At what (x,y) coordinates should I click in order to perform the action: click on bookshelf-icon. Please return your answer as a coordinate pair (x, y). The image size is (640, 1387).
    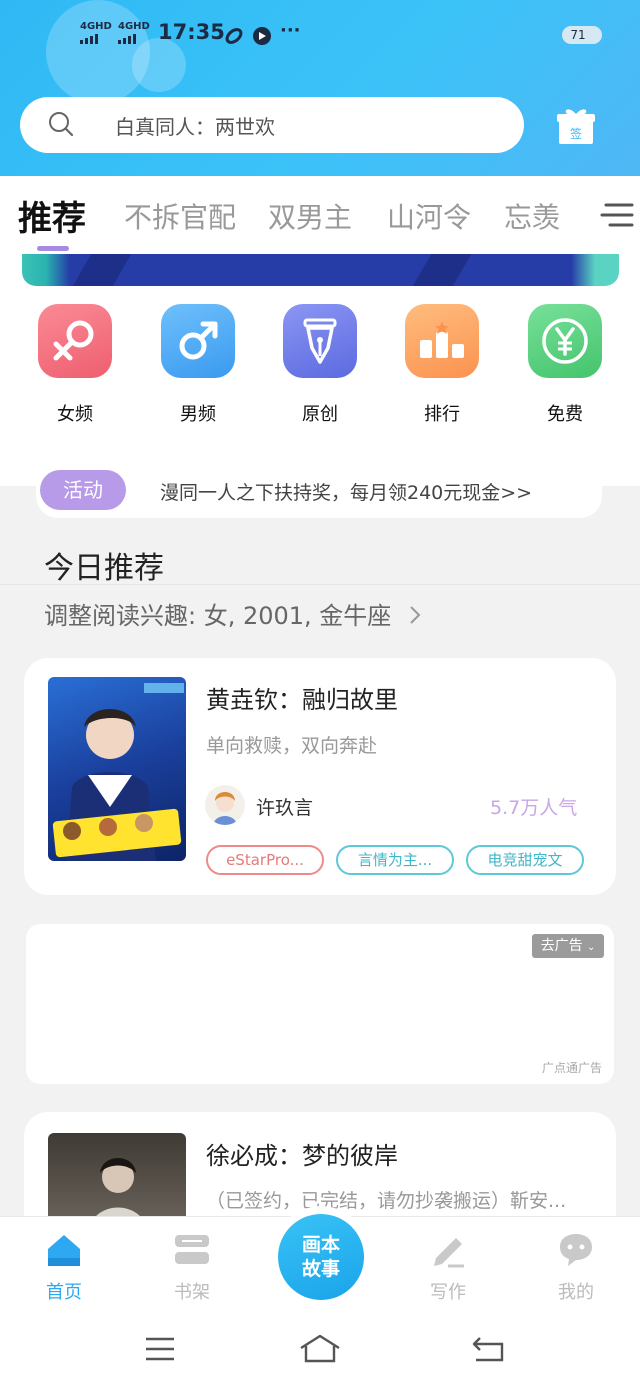
    Looking at the image, I should click on (192, 1249).